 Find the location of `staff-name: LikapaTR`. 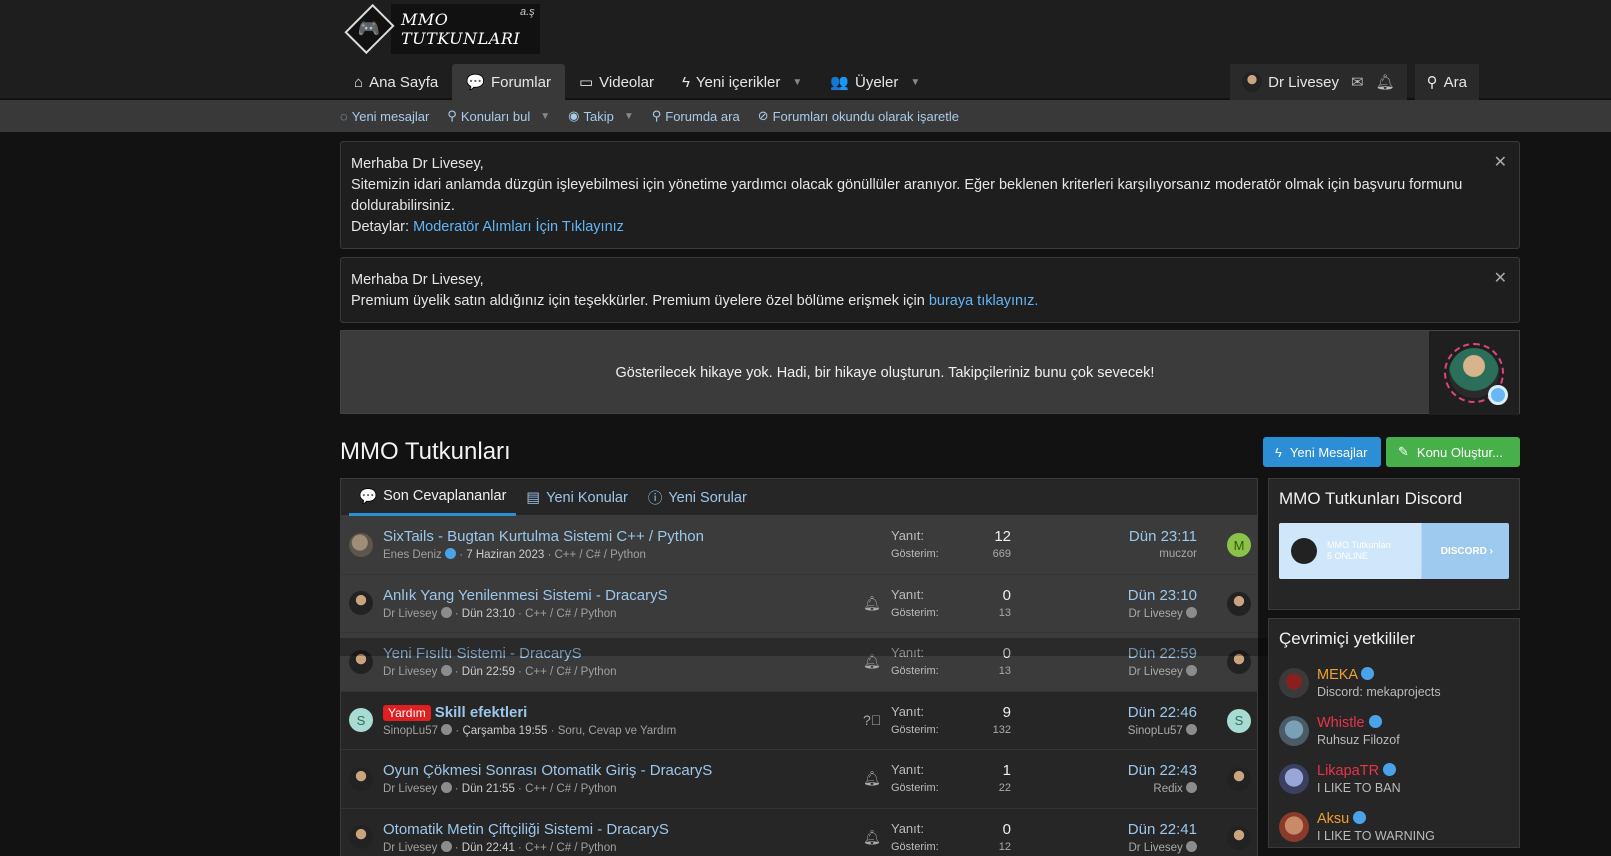

staff-name: LikapaTR is located at coordinates (1348, 771).